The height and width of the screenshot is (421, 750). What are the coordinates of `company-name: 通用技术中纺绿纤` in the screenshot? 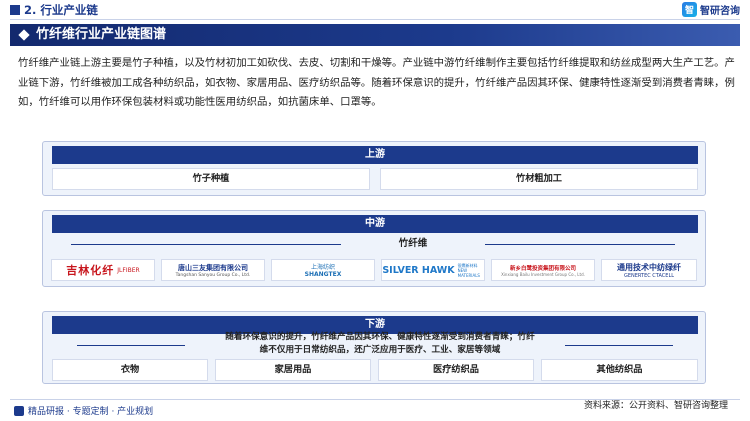 It's located at (649, 267).